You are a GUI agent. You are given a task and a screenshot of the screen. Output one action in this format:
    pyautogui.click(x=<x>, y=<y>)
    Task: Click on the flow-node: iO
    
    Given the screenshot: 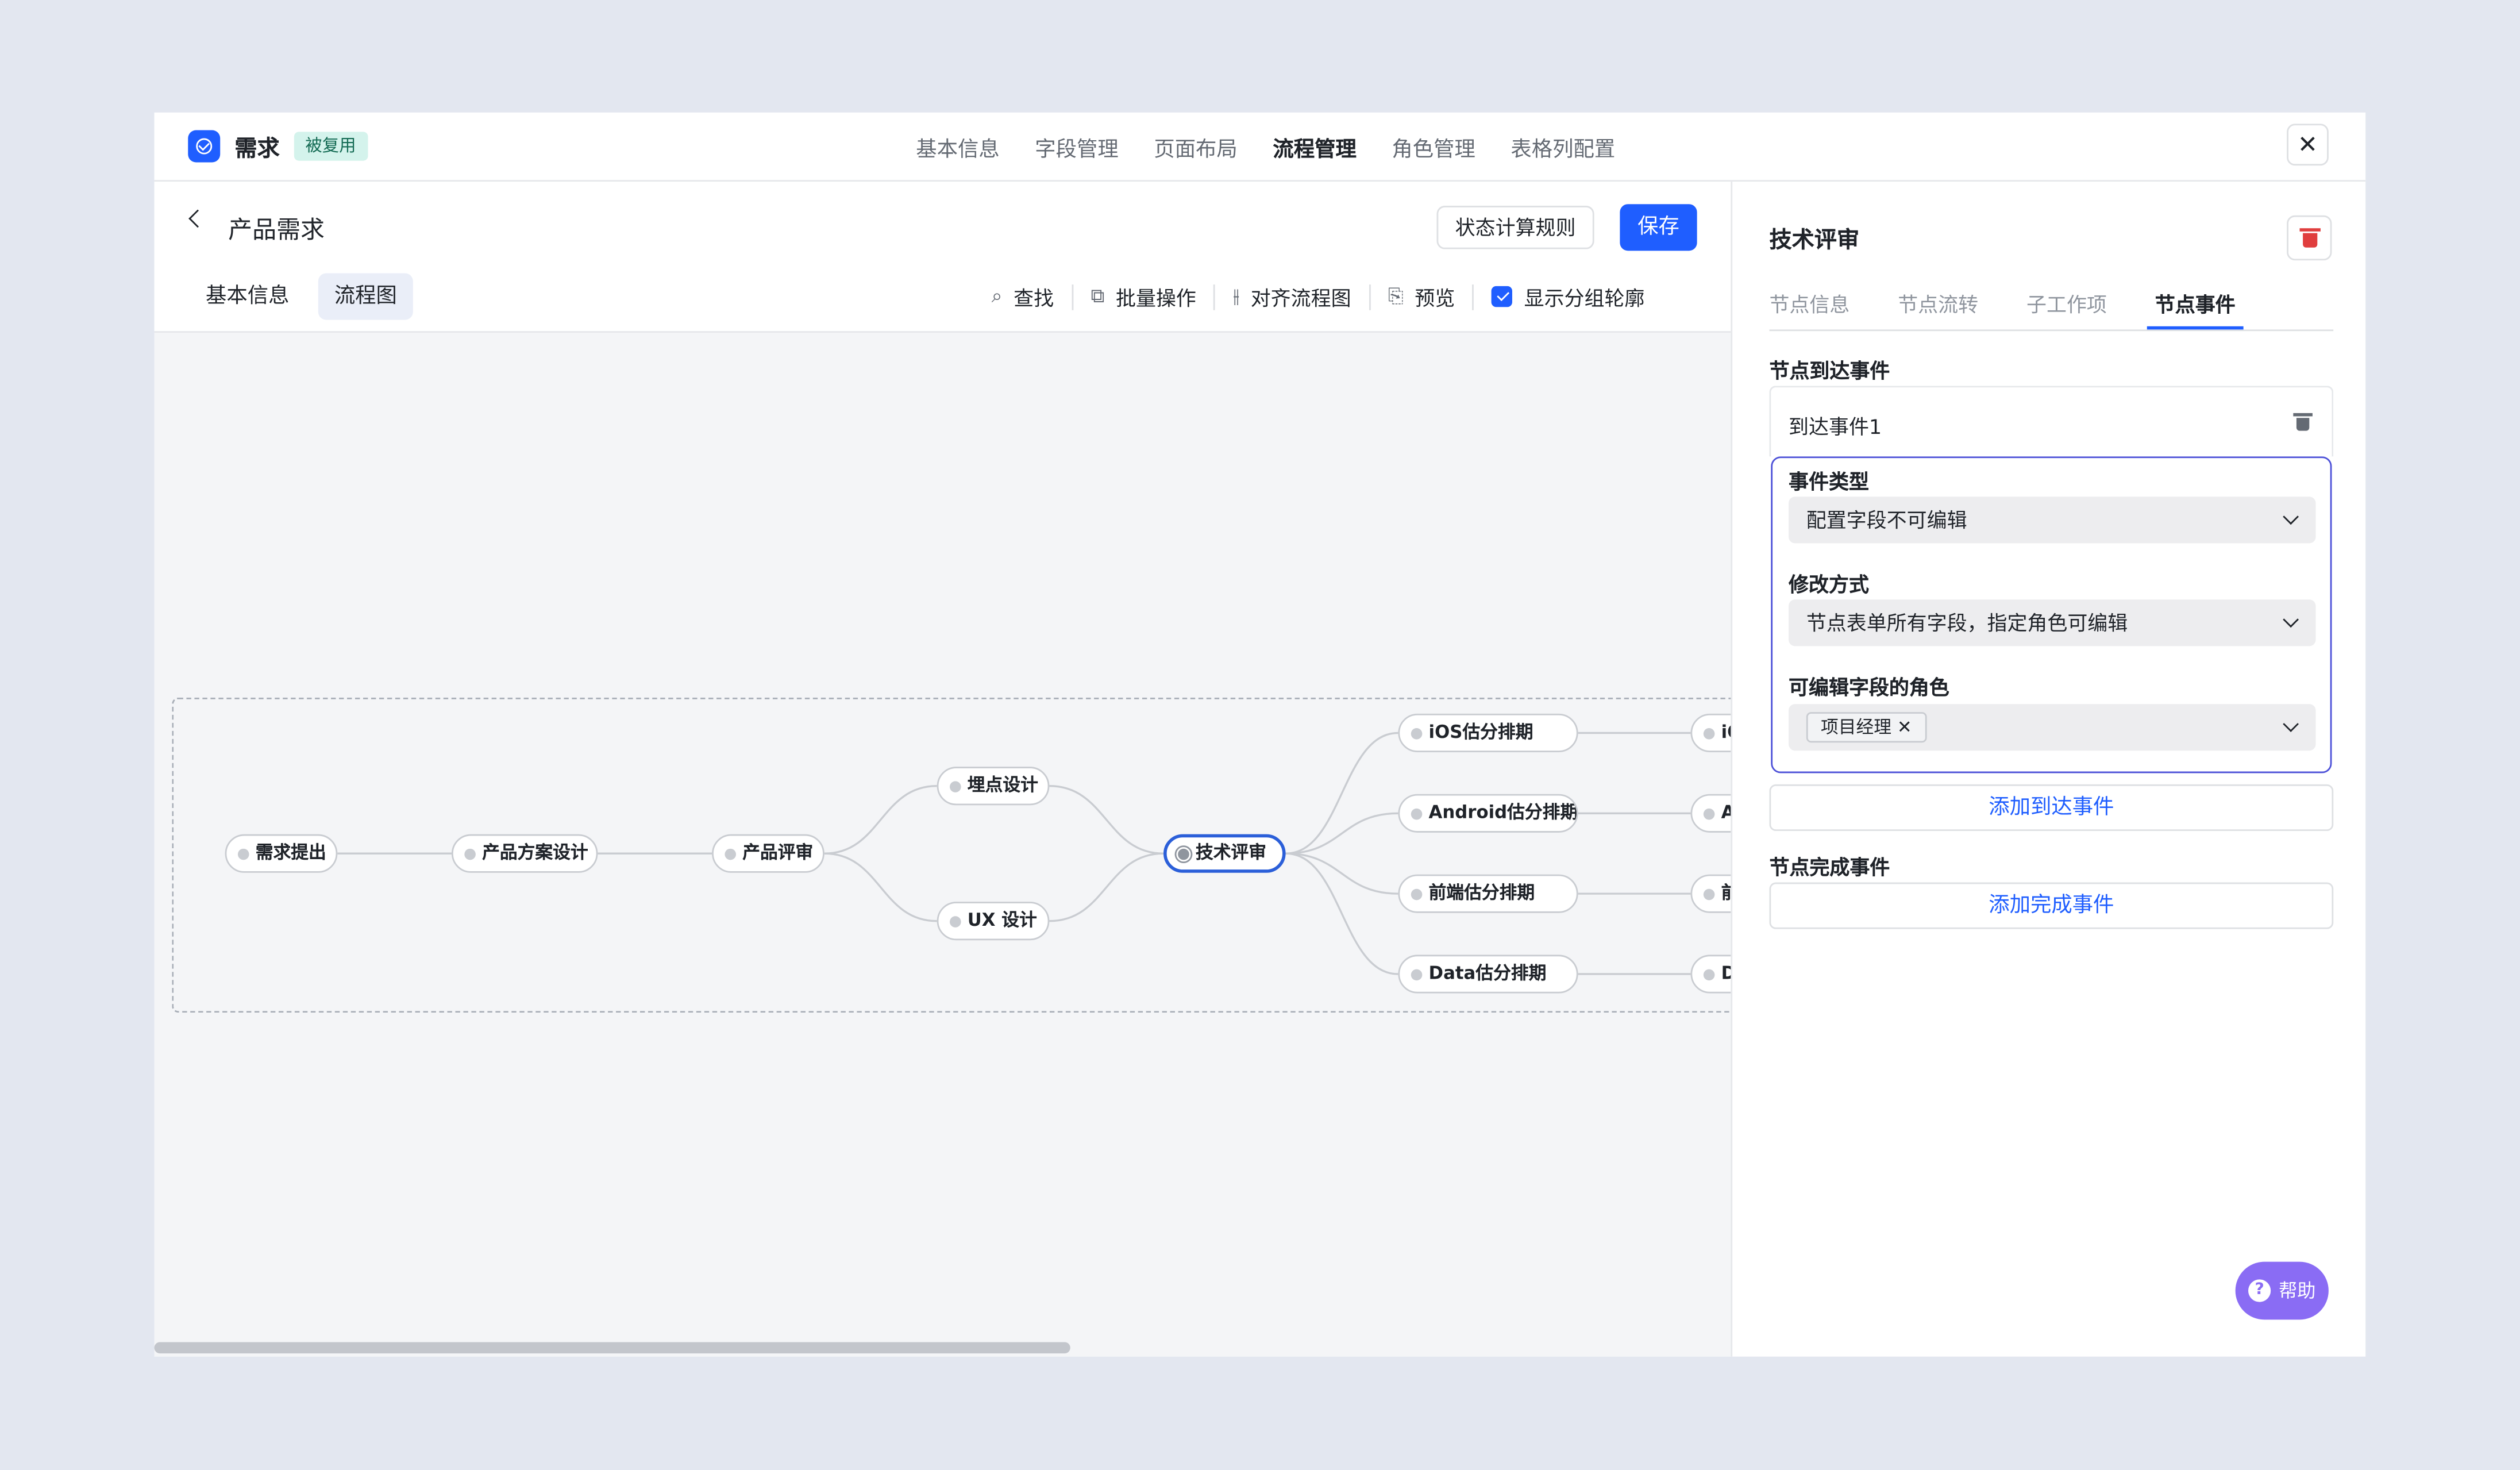 What is the action you would take?
    pyautogui.click(x=1711, y=732)
    